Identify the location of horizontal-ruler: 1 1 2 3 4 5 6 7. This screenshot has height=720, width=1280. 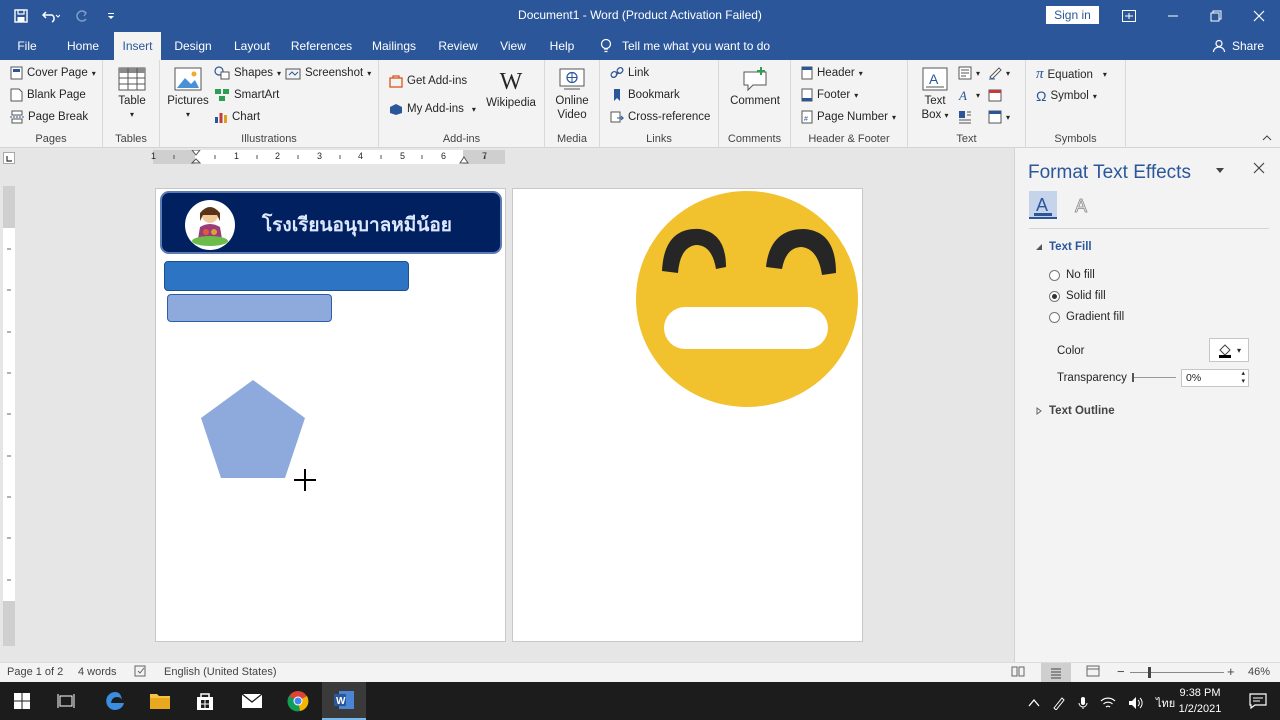
(328, 157).